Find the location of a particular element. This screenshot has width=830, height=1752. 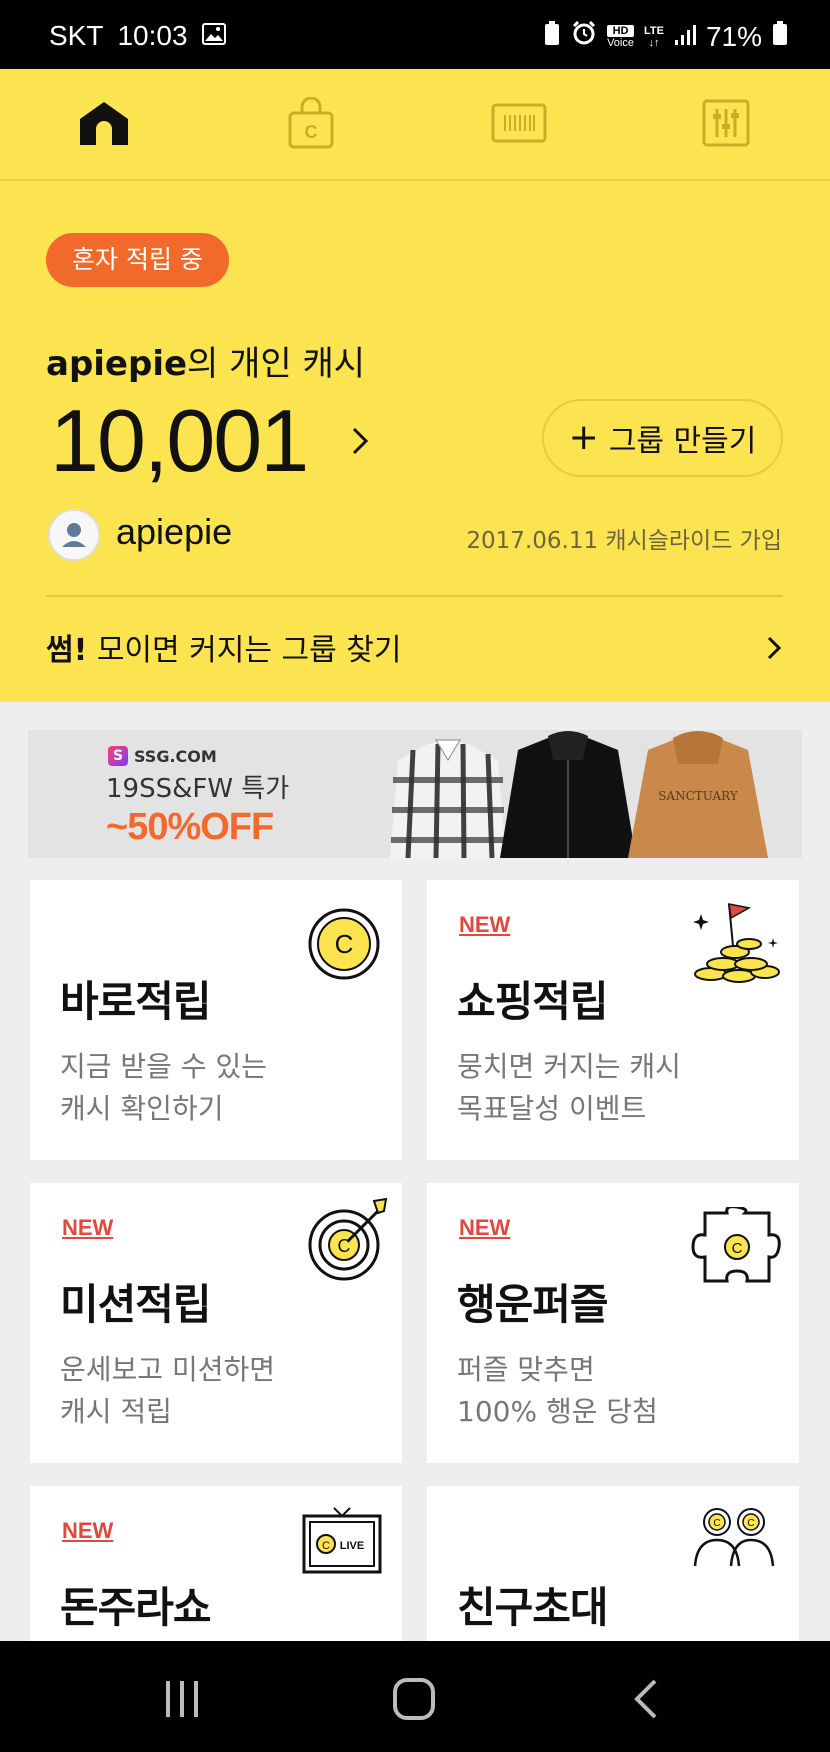

cash-owner-line: apiepie의 개인 캐시 is located at coordinates (205, 360).